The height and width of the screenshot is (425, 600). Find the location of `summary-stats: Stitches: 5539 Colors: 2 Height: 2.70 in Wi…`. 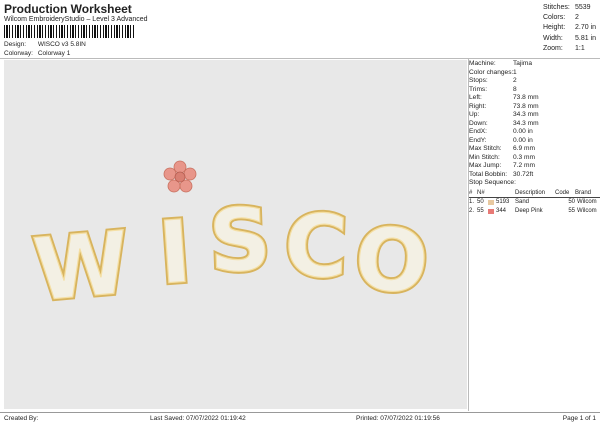

summary-stats: Stitches: 5539 Colors: 2 Height: 2.70 in Wi… is located at coordinates (569, 28).